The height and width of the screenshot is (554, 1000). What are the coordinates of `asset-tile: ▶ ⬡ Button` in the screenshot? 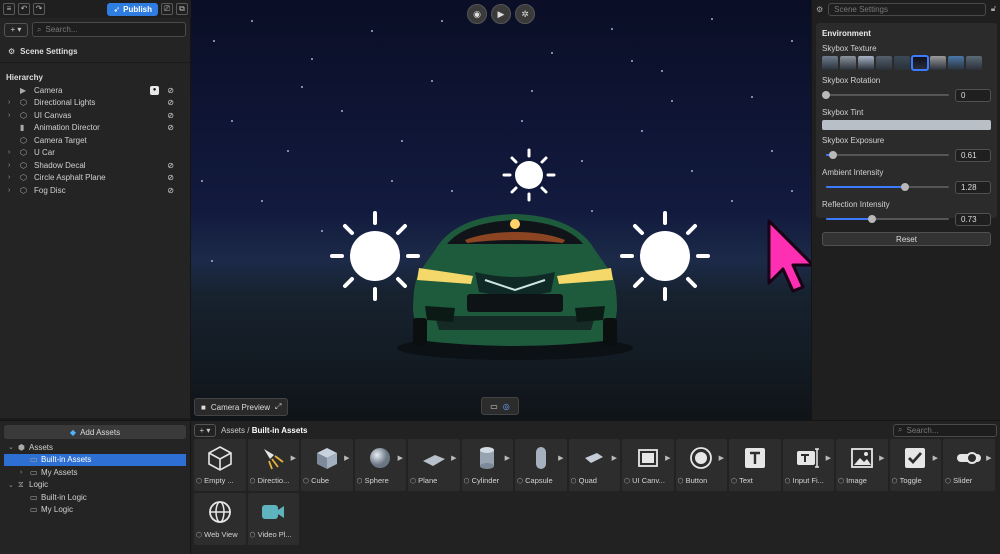 It's located at (701, 465).